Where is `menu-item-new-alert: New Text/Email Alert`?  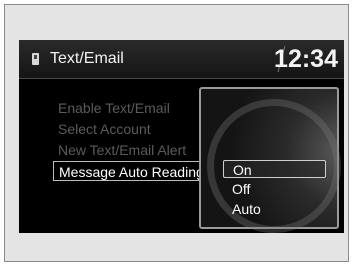
menu-item-new-alert: New Text/Email Alert is located at coordinates (127, 150).